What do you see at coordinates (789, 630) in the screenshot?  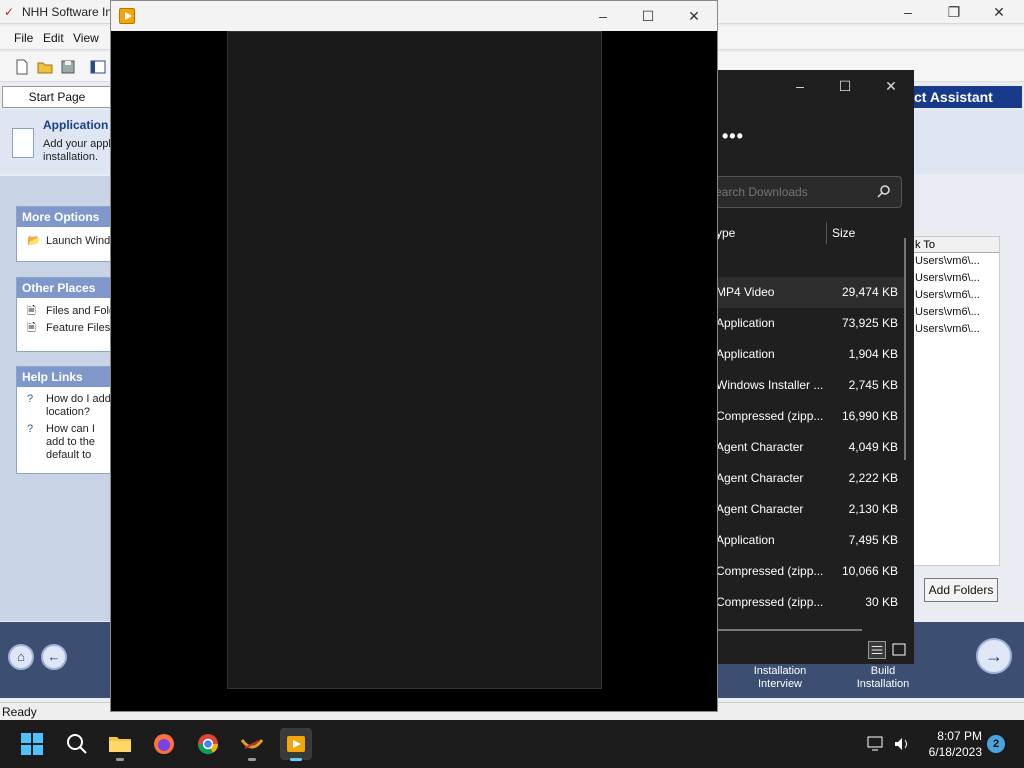 I see `horizontal-scrollbar` at bounding box center [789, 630].